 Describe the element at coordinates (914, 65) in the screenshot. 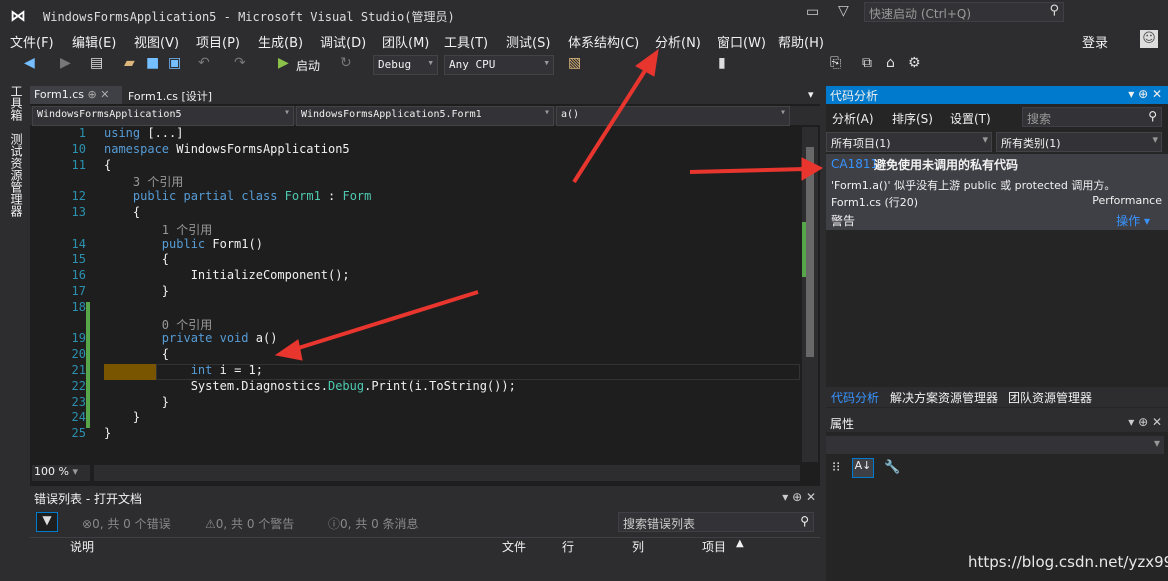

I see `settings-icon: ⚙` at that location.